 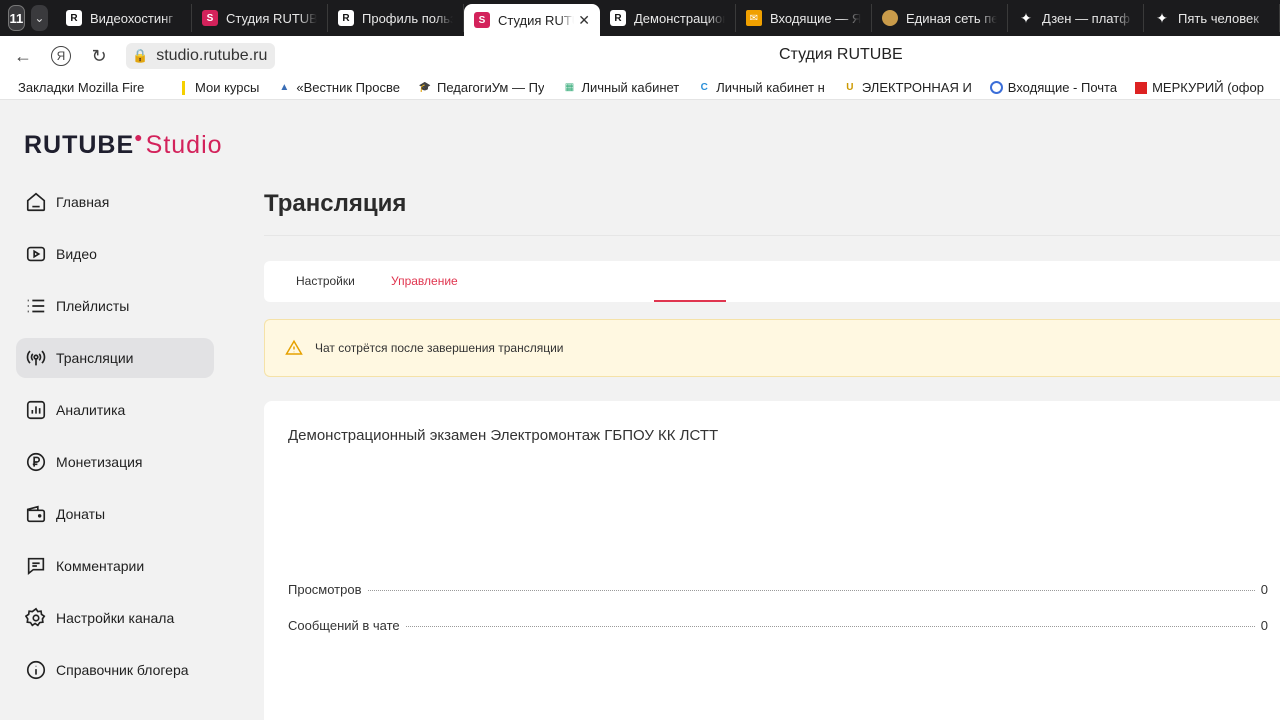 What do you see at coordinates (772, 348) in the screenshot?
I see `chat-warning-banner: Чат сотрётся после завершения трансляции` at bounding box center [772, 348].